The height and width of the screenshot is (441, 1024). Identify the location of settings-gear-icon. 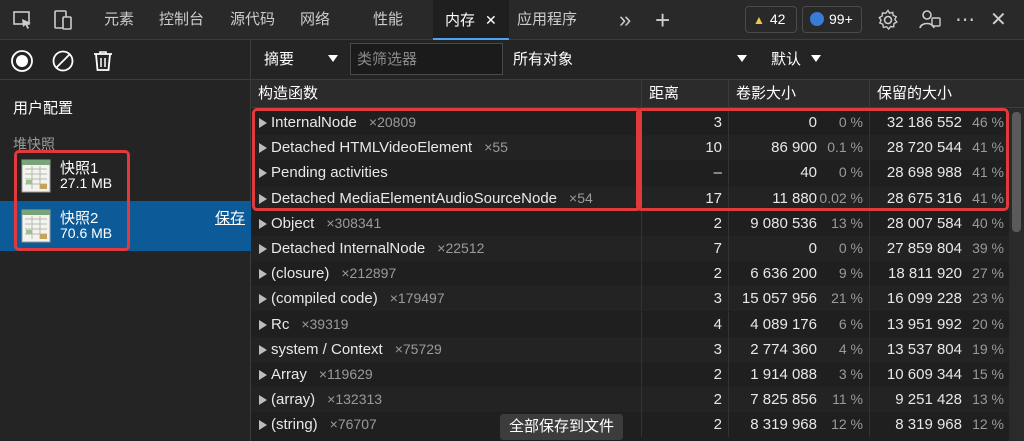
(888, 20).